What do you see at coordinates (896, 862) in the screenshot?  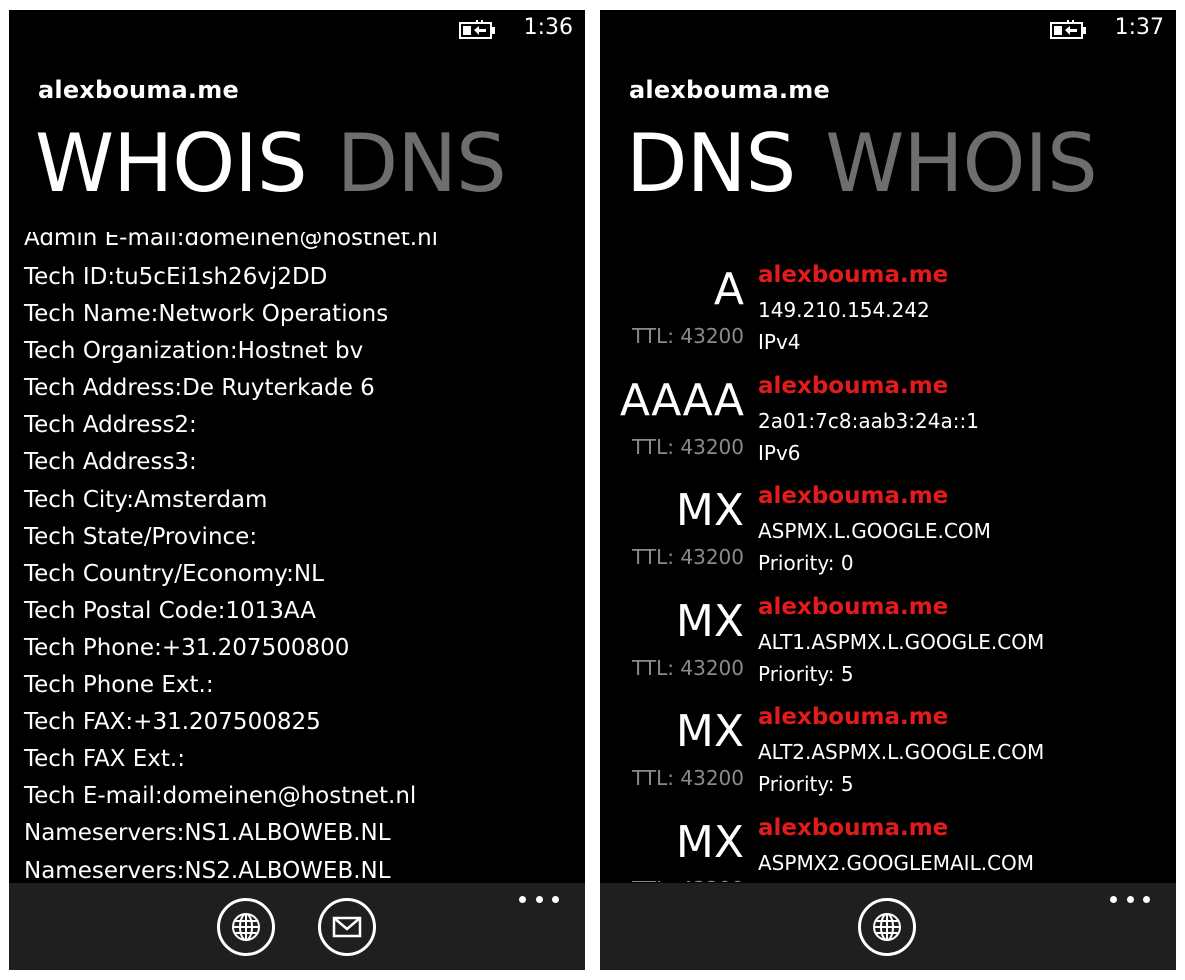 I see `dns-record-value: ASPMX2.GOOGLEMAIL.COM` at bounding box center [896, 862].